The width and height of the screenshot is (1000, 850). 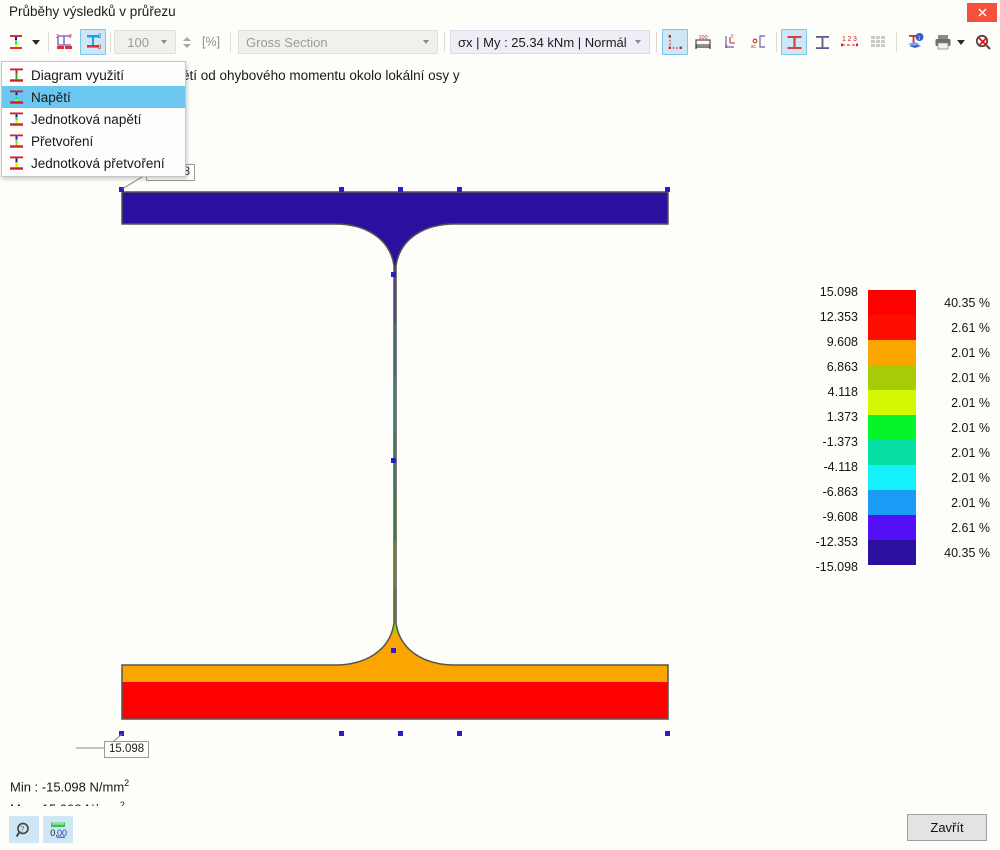 I want to click on menu-item-jednotkova-pretvoreni: Jednotková přetvoření, so click(x=93, y=163).